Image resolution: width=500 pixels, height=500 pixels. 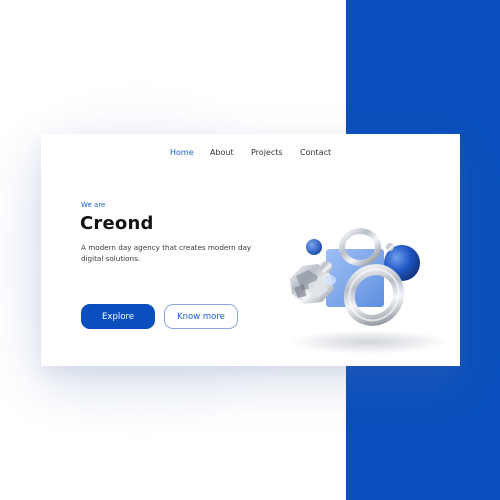 I want to click on nav-about-link: About, so click(x=222, y=152).